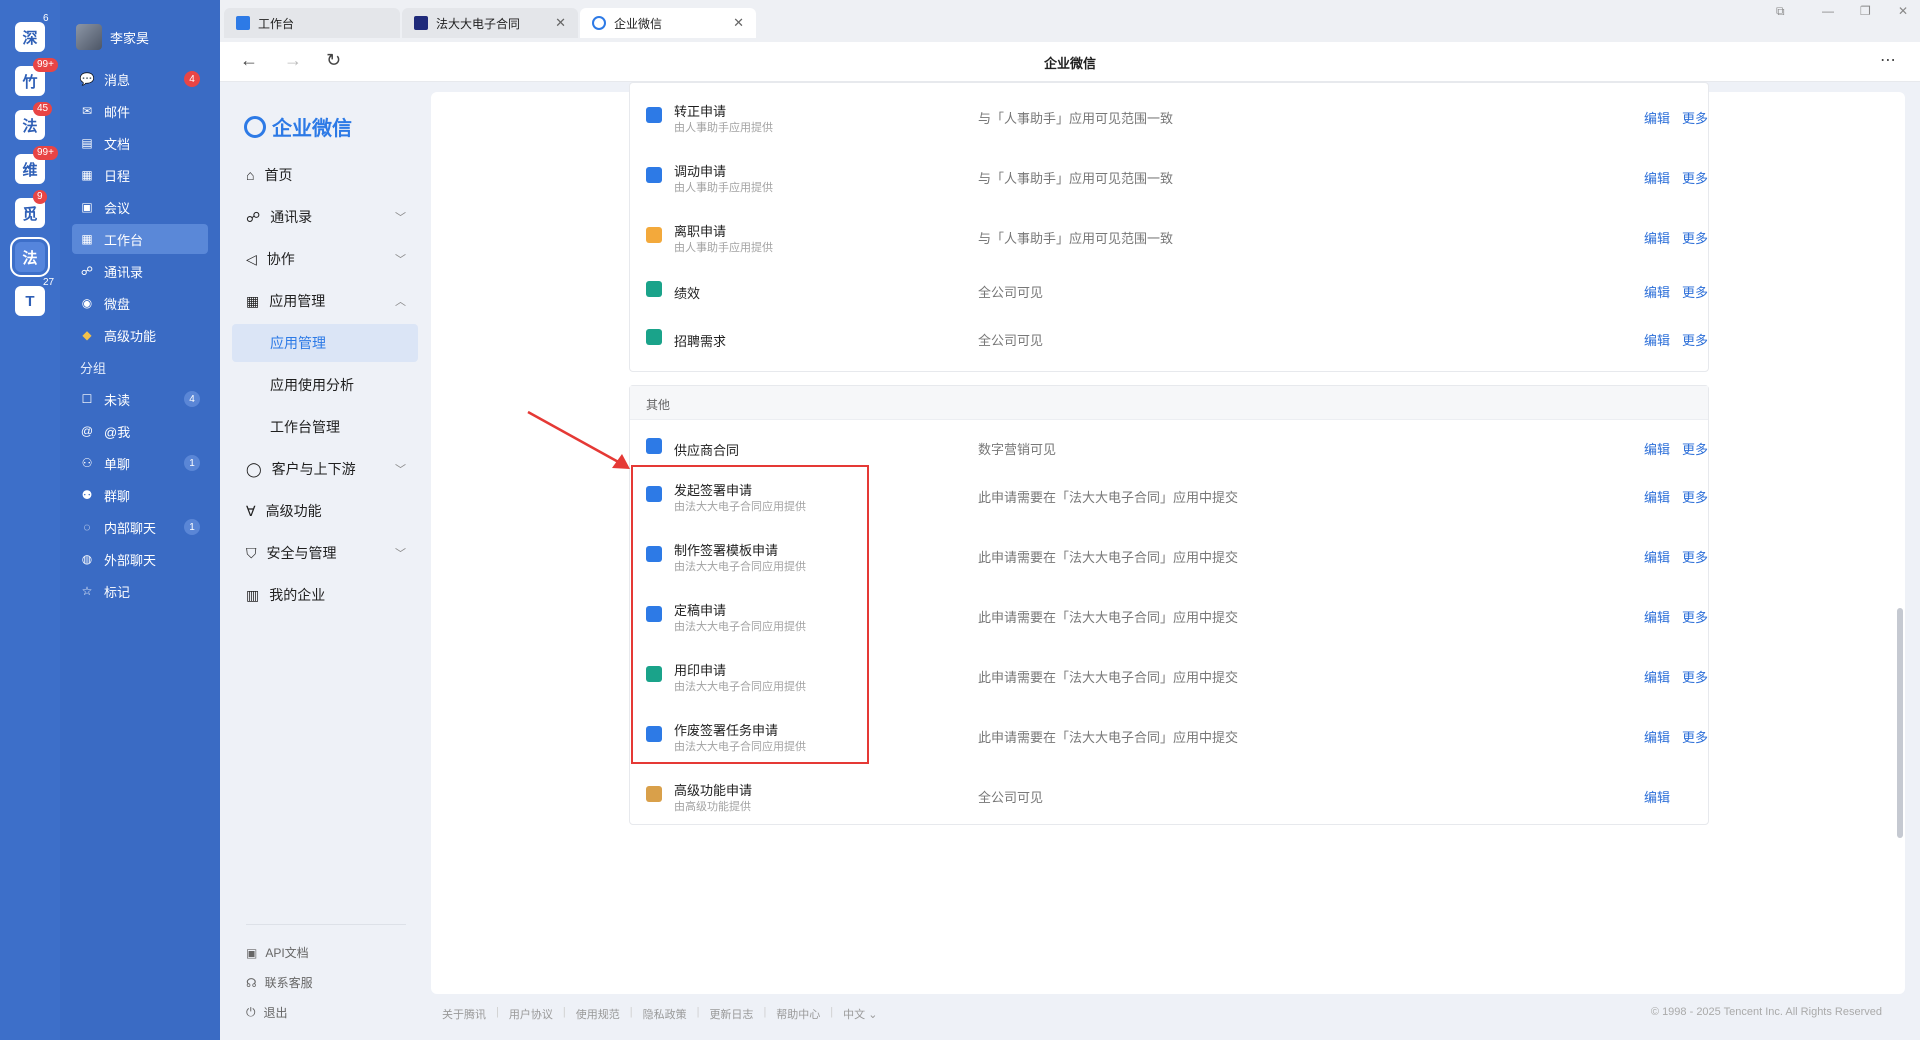 The width and height of the screenshot is (1920, 1040). What do you see at coordinates (1069, 63) in the screenshot?
I see `page-title: 企业微信` at bounding box center [1069, 63].